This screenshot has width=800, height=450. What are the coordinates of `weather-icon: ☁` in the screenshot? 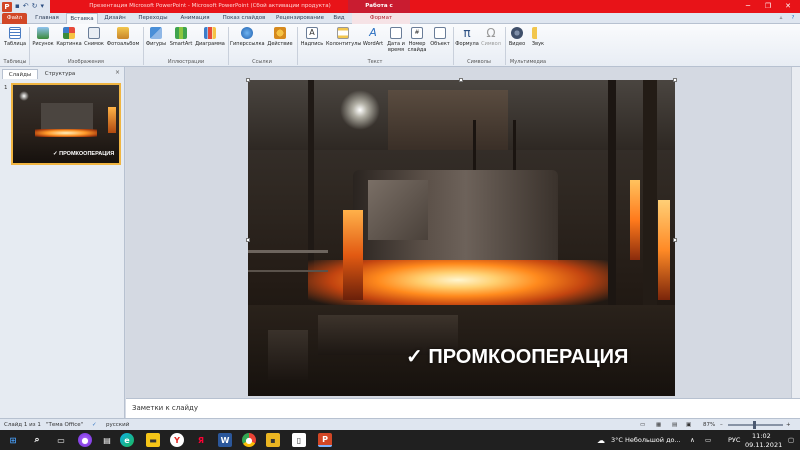 It's located at (601, 440).